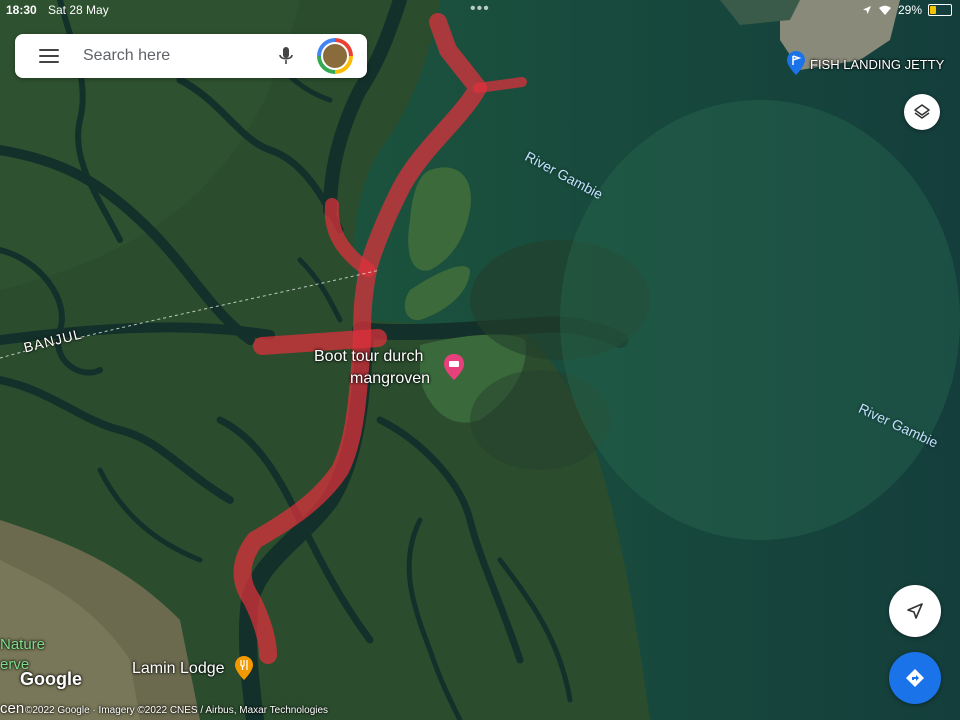  Describe the element at coordinates (390, 379) in the screenshot. I see `boot-tour-label-line2: mangroven` at that location.